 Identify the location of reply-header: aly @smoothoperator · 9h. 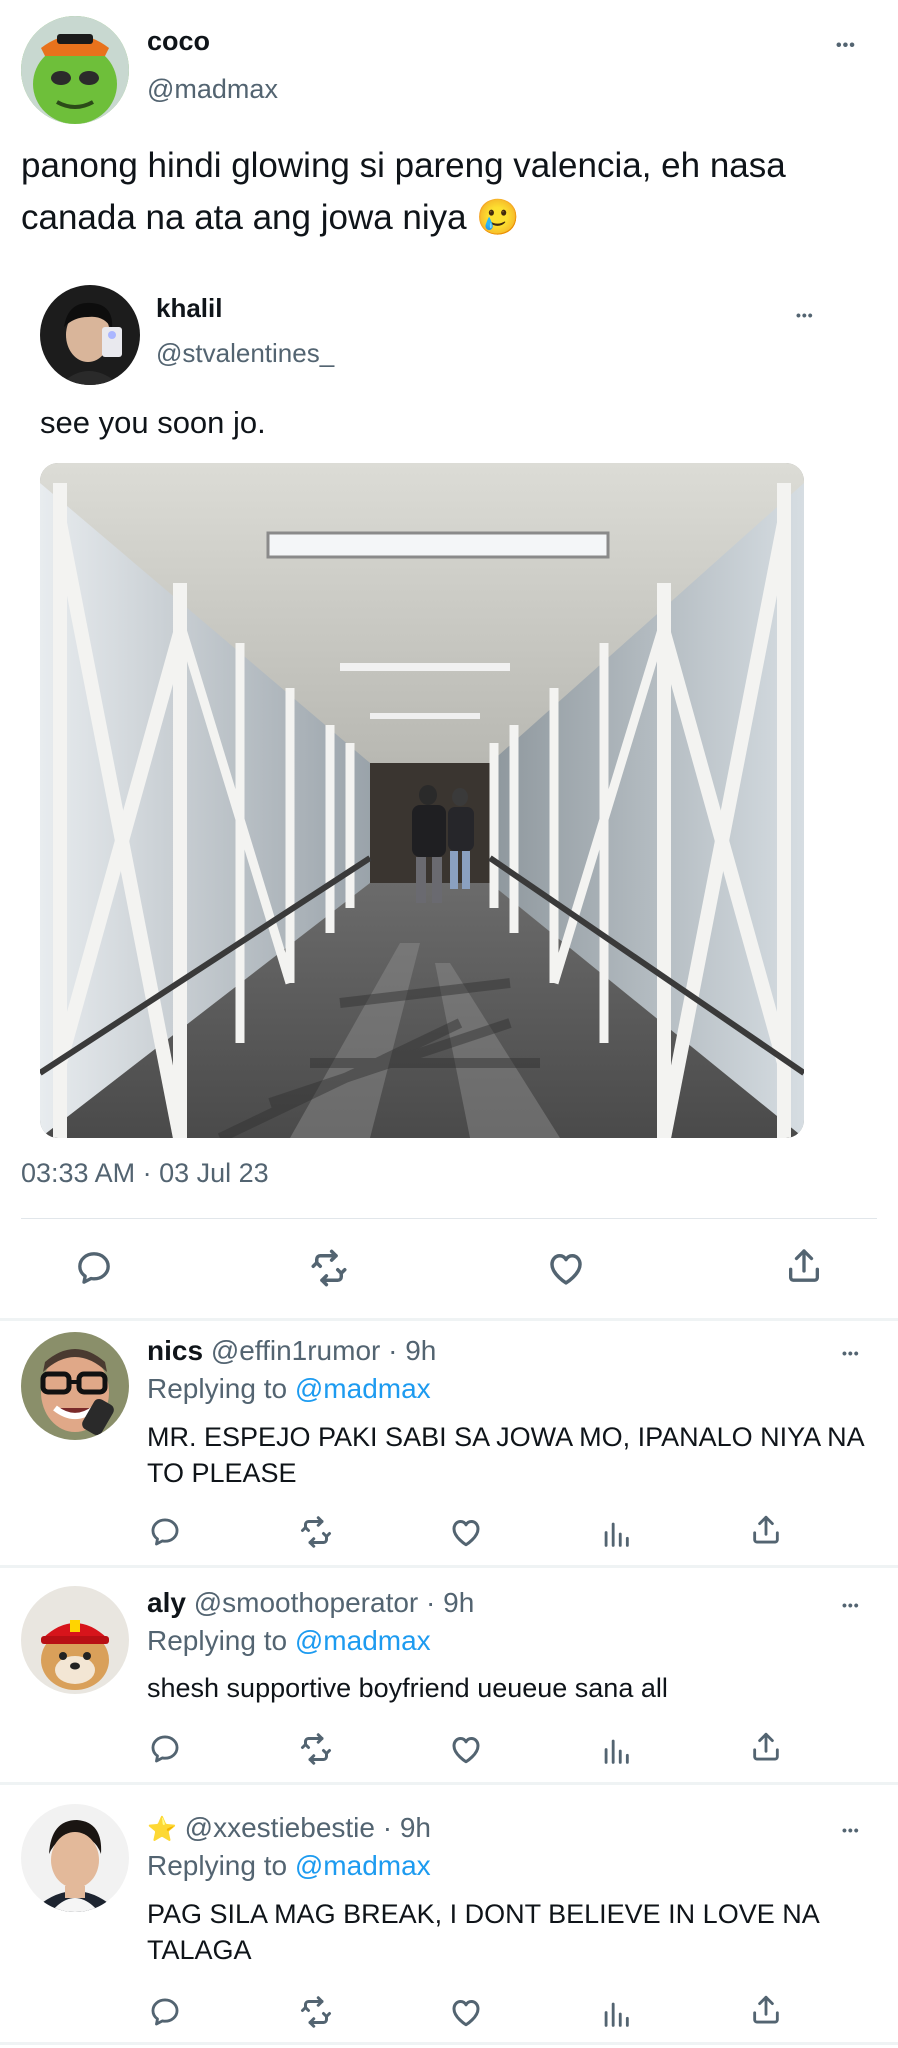
(310, 1603).